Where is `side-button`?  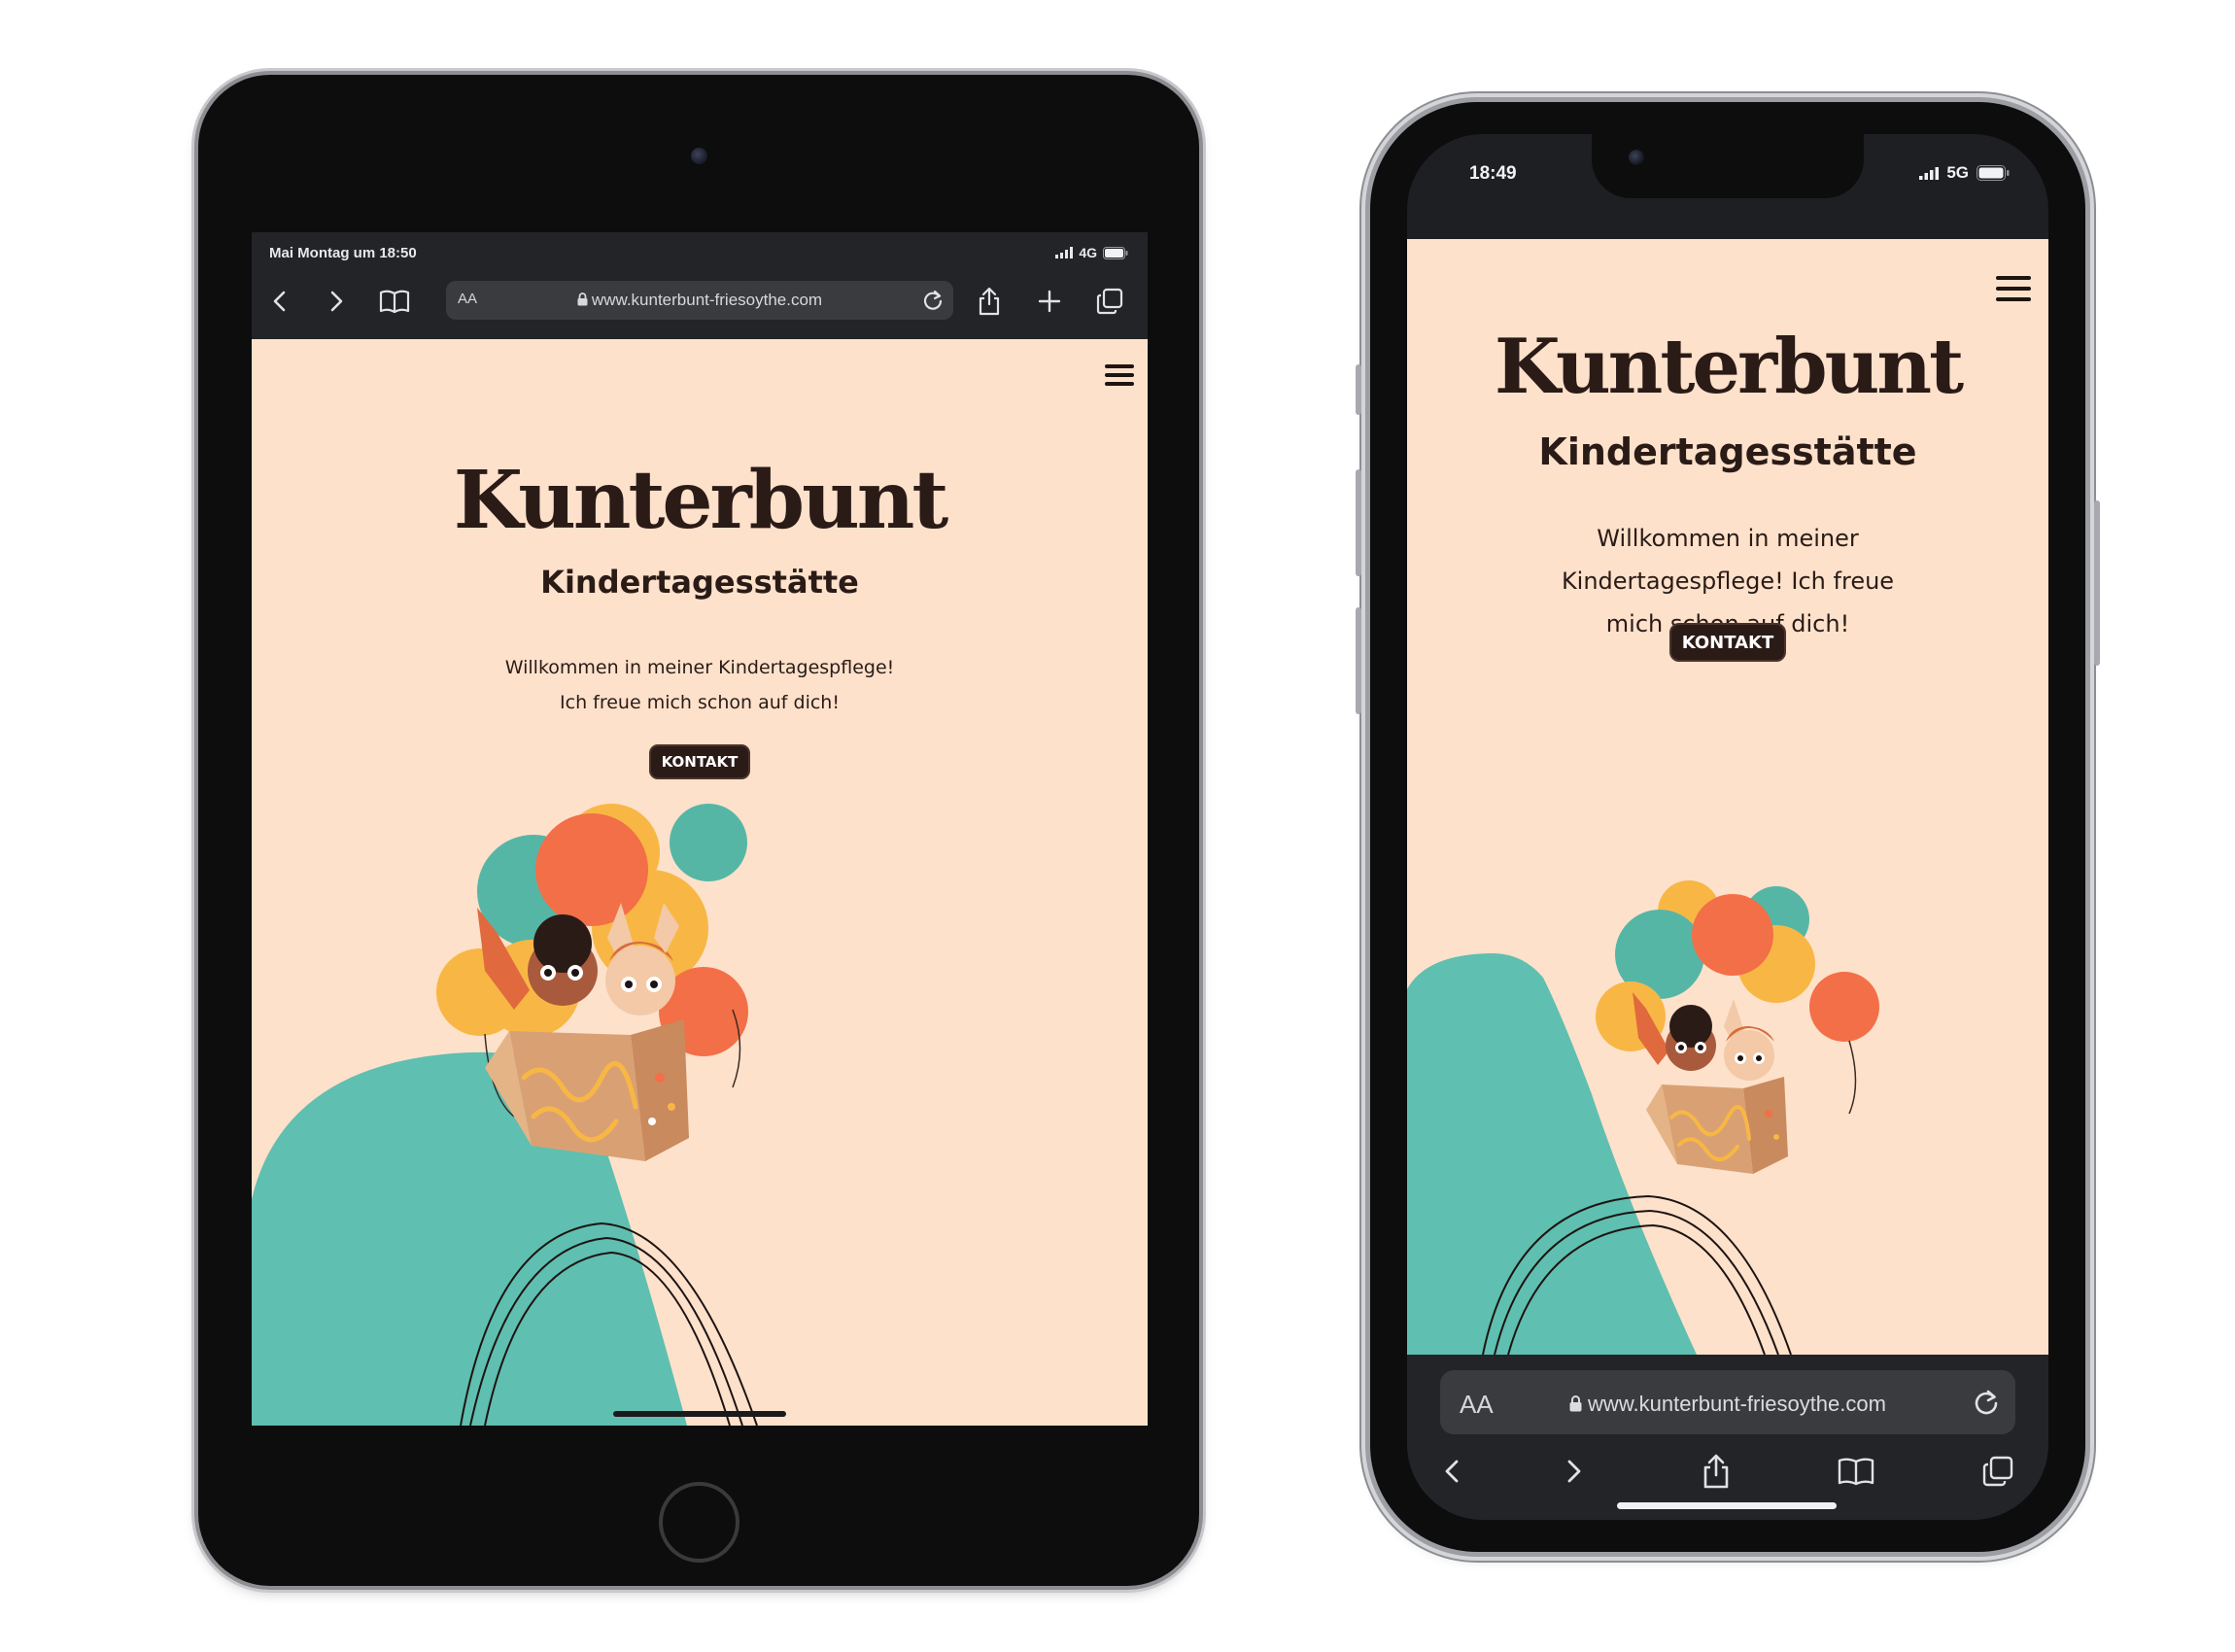
side-button is located at coordinates (2097, 583).